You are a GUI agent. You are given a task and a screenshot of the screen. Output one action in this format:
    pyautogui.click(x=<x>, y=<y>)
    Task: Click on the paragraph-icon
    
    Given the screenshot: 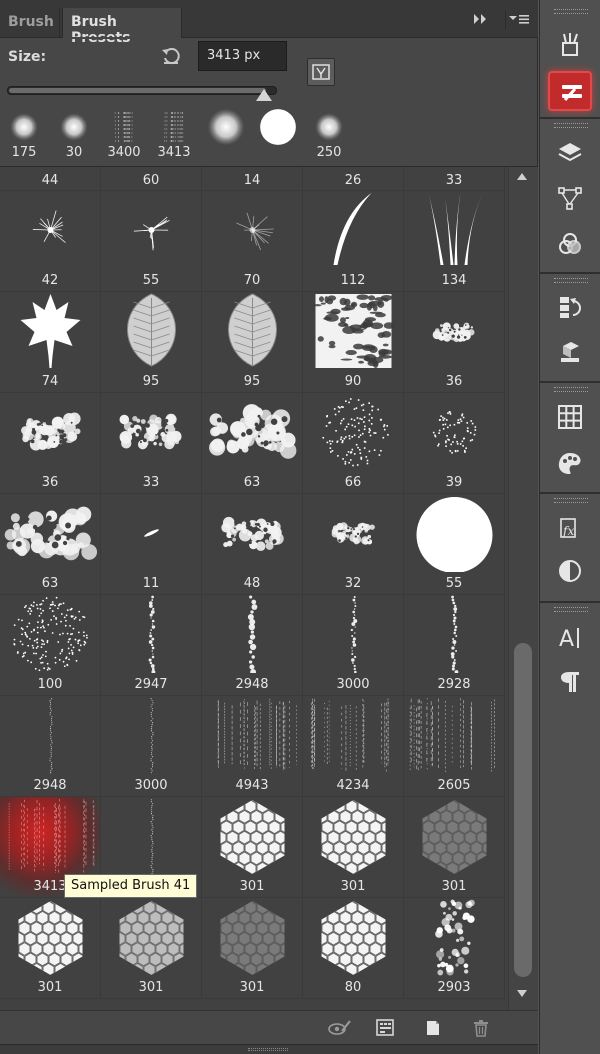 What is the action you would take?
    pyautogui.click(x=570, y=681)
    